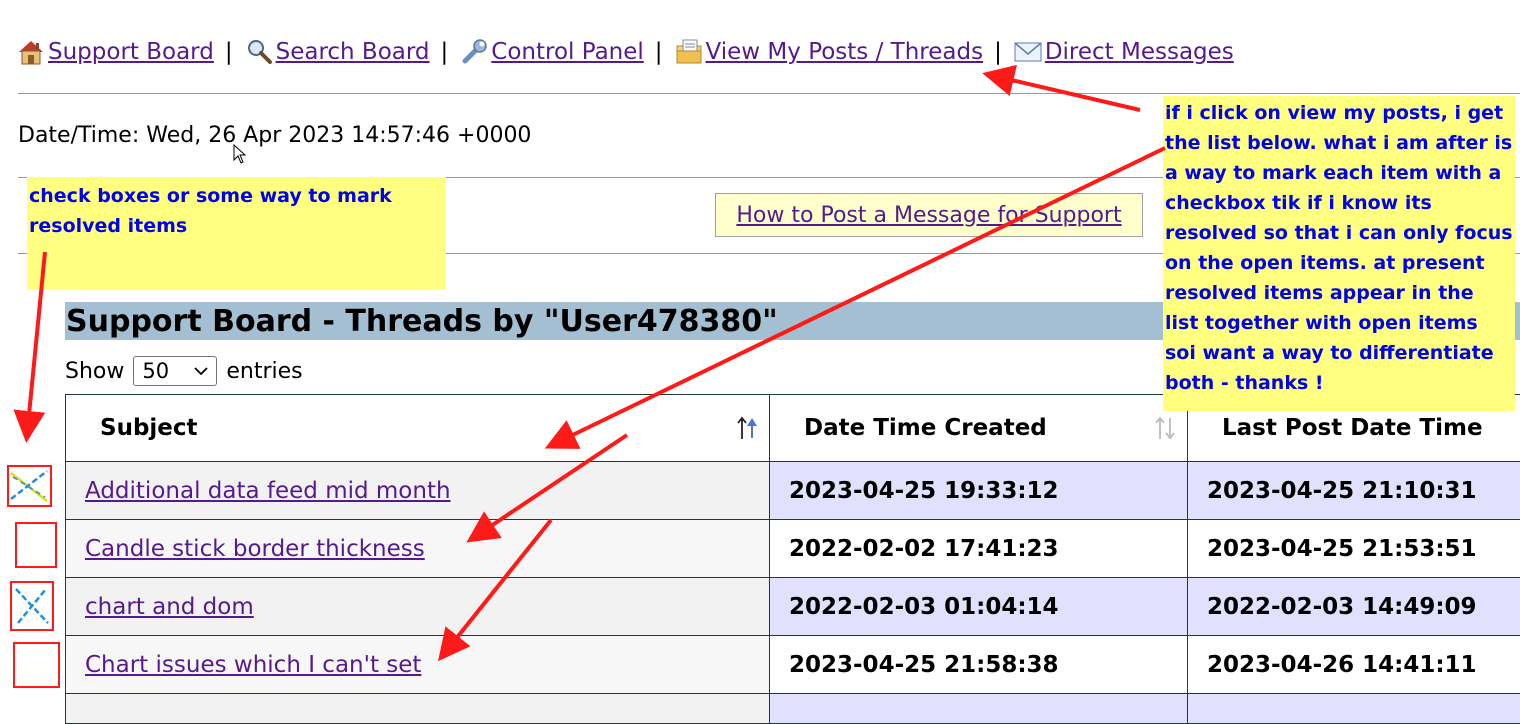 This screenshot has width=1520, height=724. Describe the element at coordinates (1354, 607) in the screenshot. I see `cell-last-post: 2022-02-03 14:49:09` at that location.